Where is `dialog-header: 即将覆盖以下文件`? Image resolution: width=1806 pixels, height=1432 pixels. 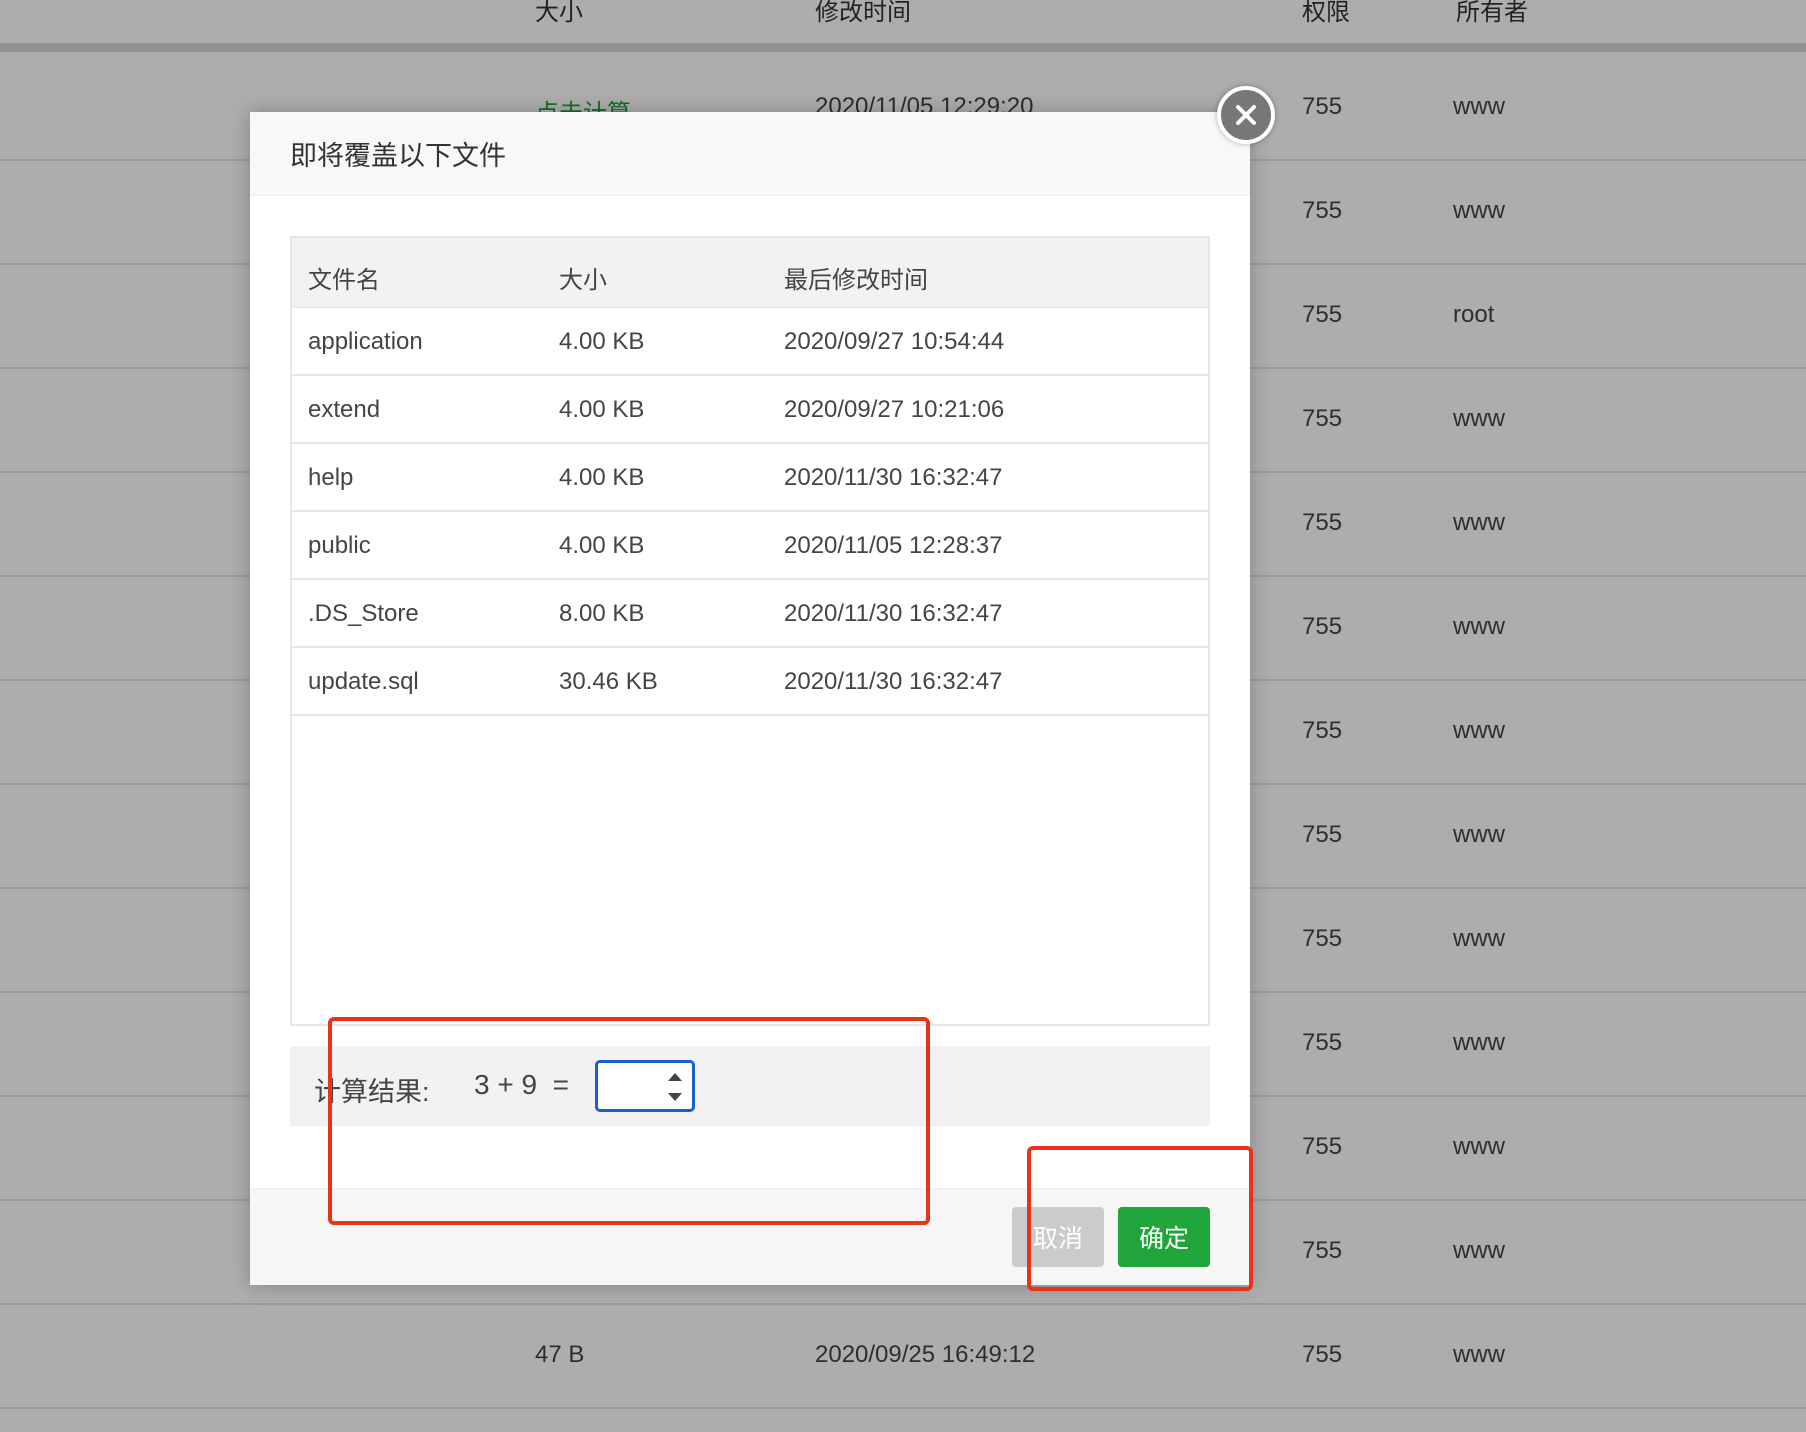
dialog-header: 即将覆盖以下文件 is located at coordinates (750, 154).